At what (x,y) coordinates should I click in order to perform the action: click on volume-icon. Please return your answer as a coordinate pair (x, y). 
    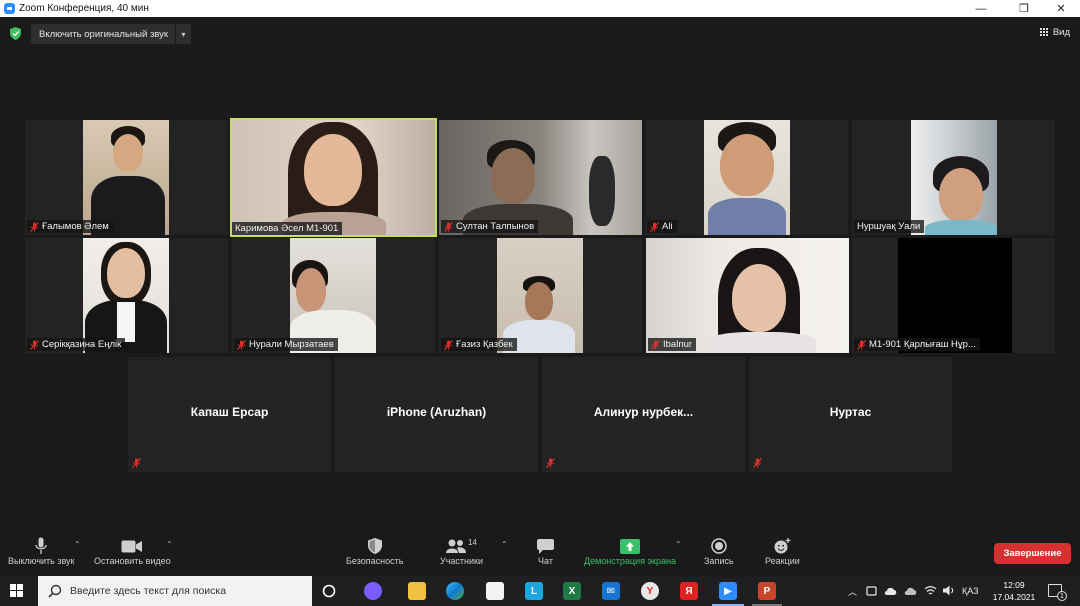
    Looking at the image, I should click on (949, 590).